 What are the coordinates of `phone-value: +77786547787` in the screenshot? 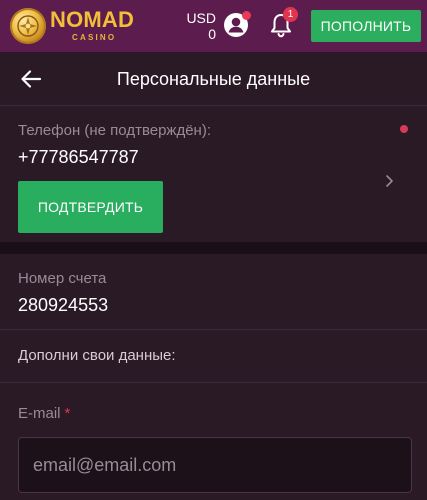 It's located at (78, 157).